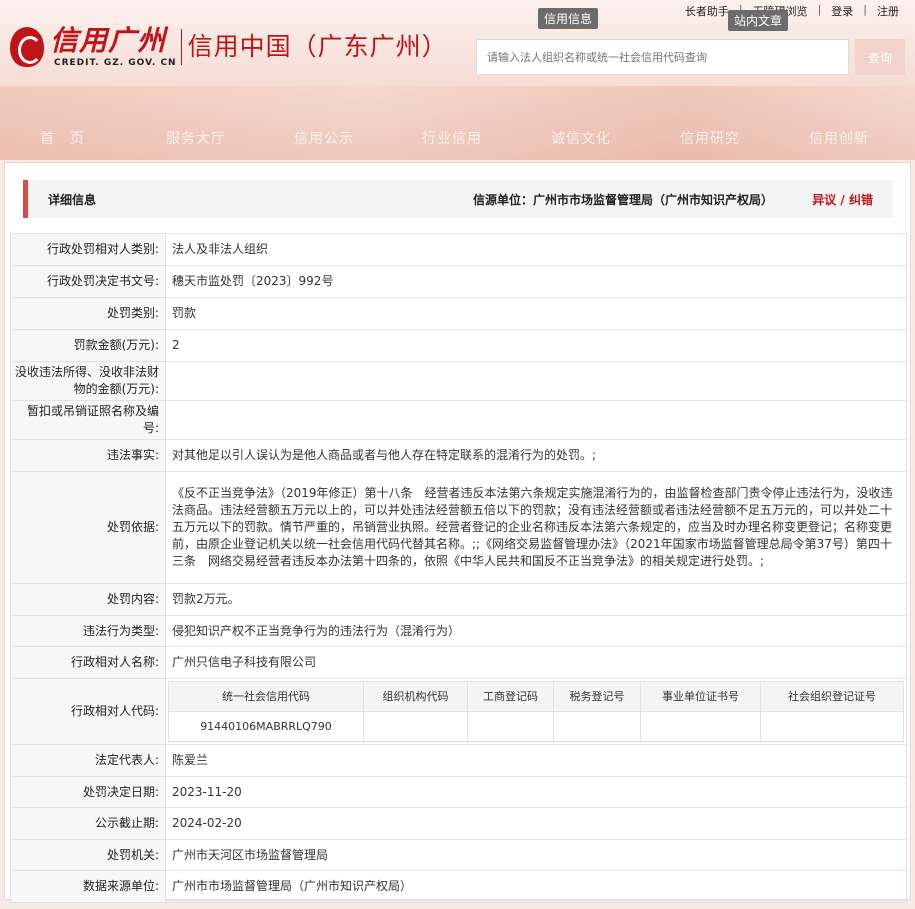 The height and width of the screenshot is (909, 915). I want to click on field-label: 处罚内容:, so click(88, 599).